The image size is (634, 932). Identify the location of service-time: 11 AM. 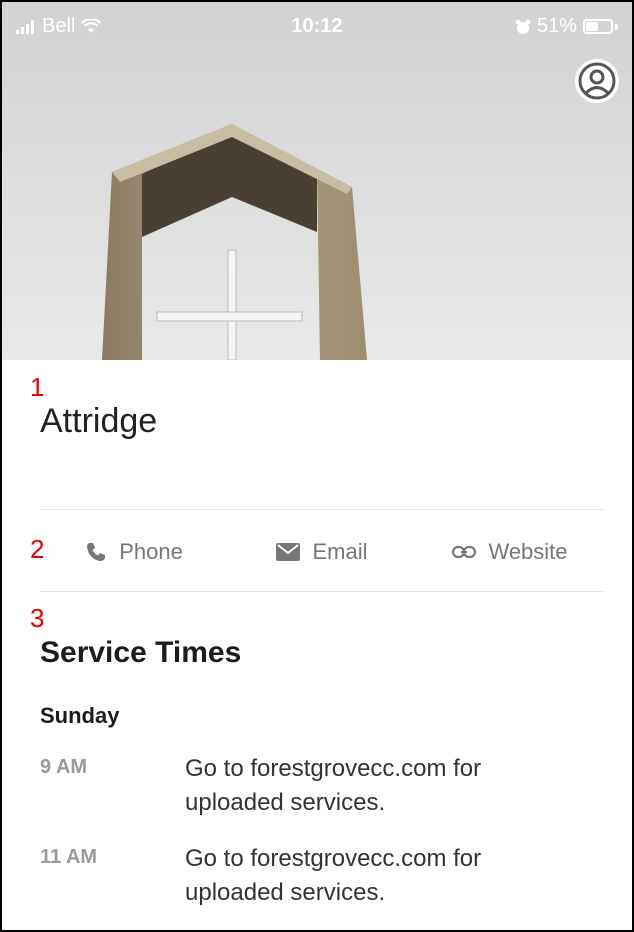
(69, 857).